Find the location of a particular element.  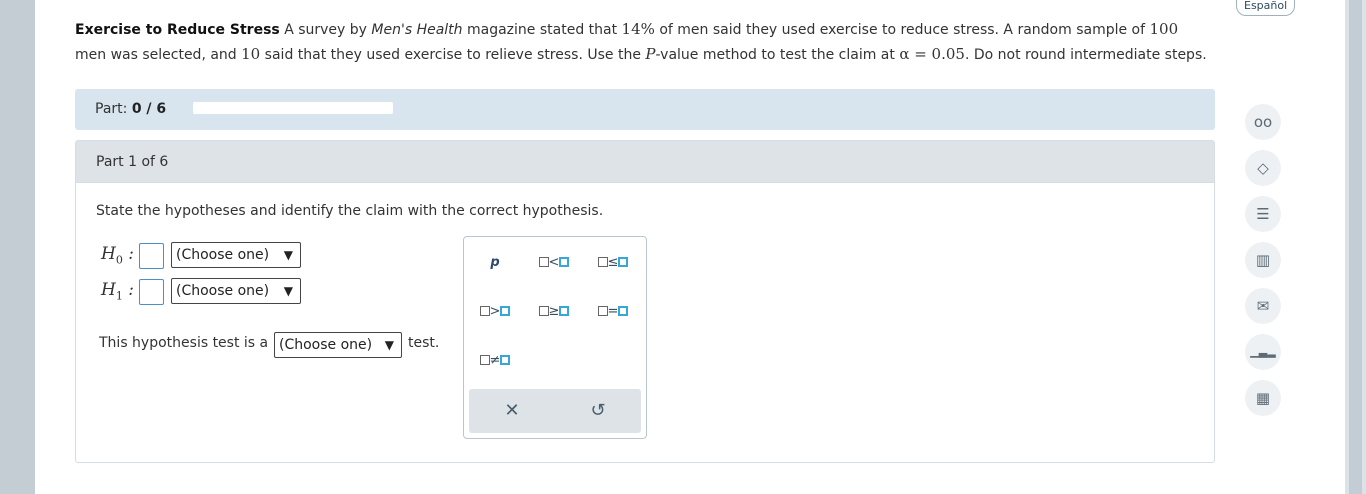

test-type-suffix: test. is located at coordinates (424, 343).